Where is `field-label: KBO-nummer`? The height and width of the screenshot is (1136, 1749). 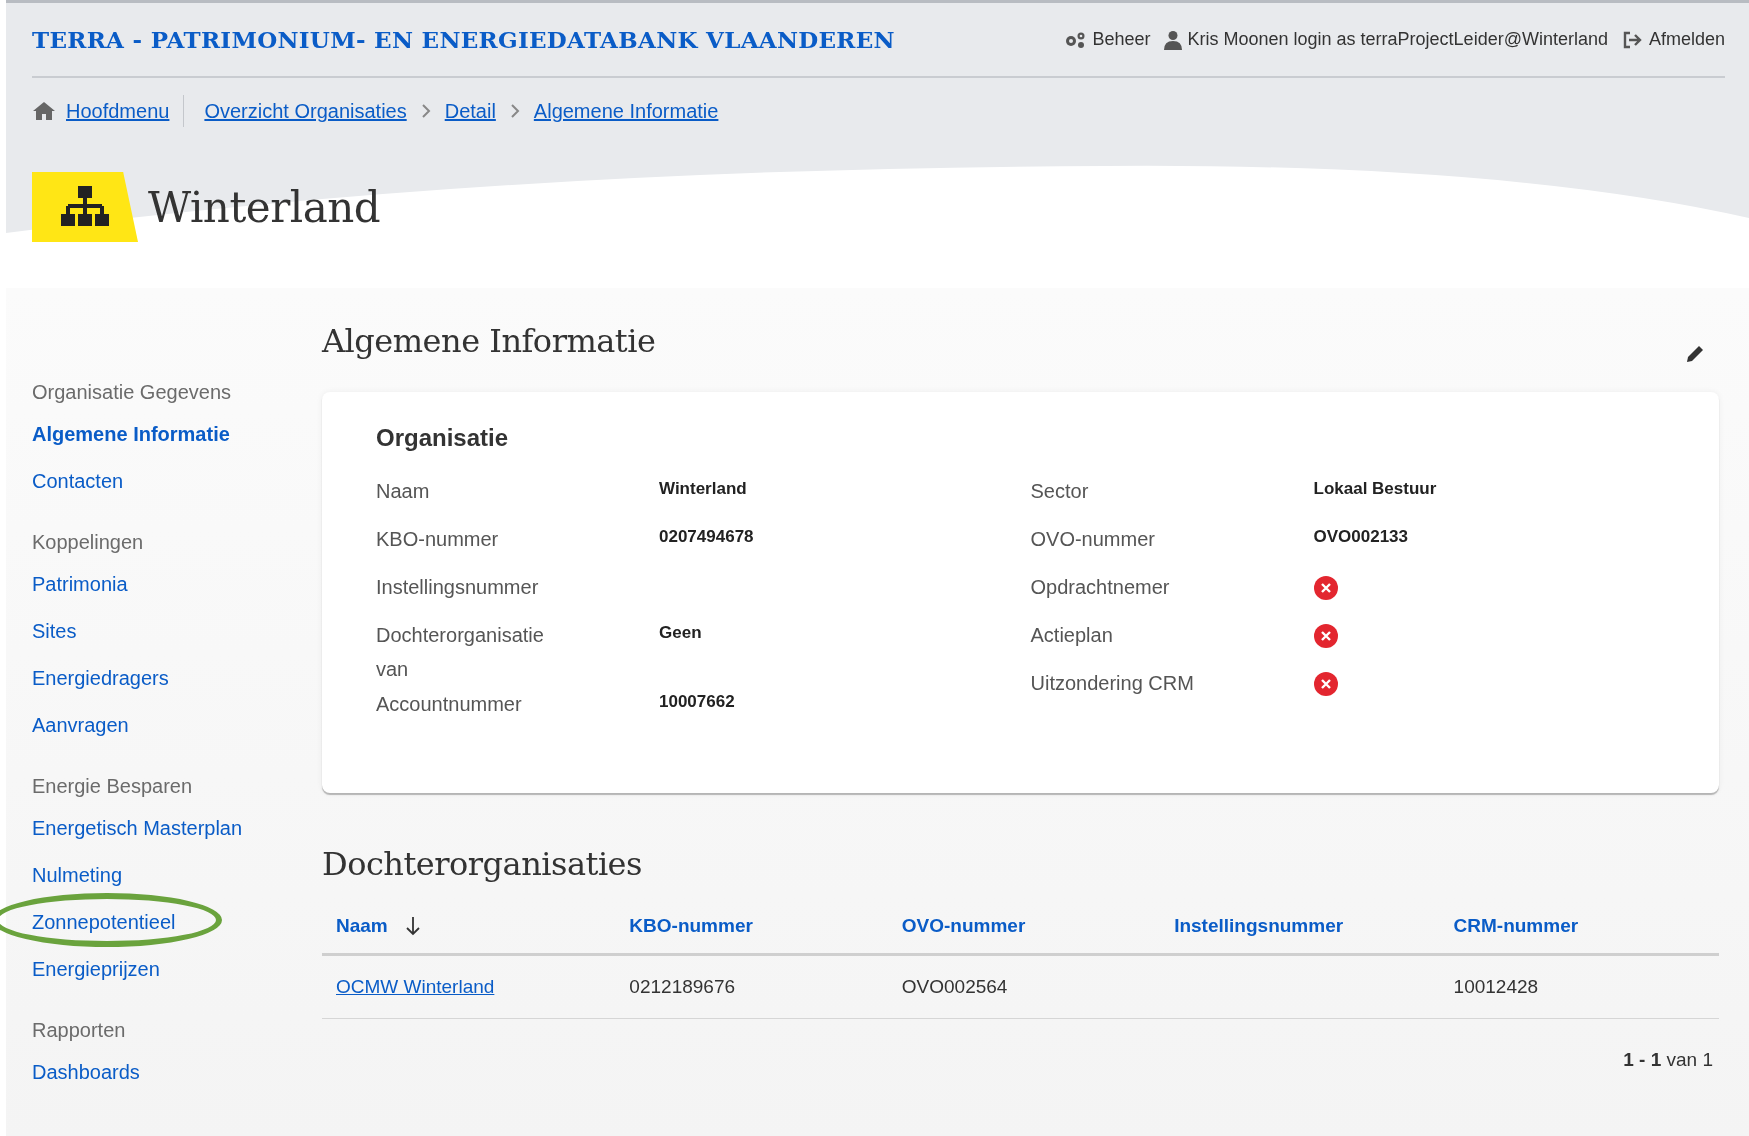 field-label: KBO-nummer is located at coordinates (438, 539).